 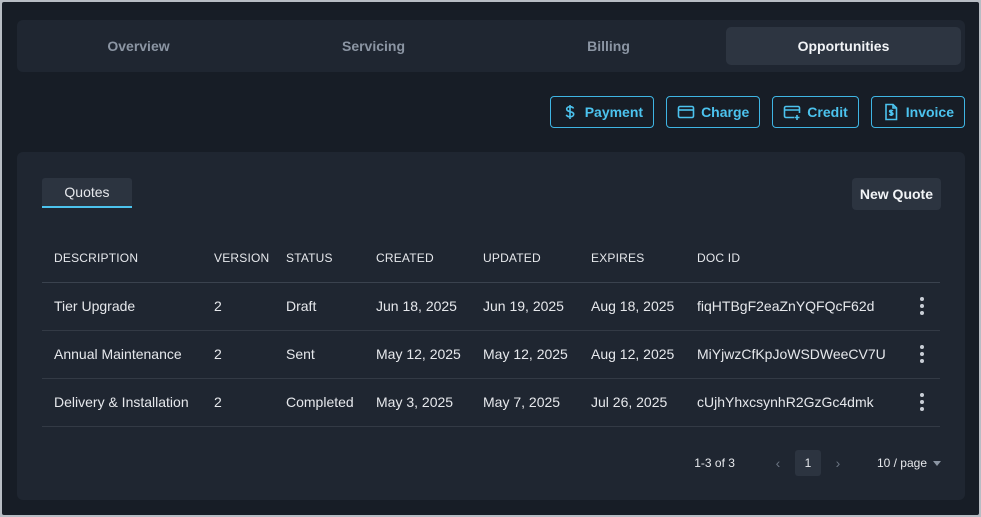 I want to click on payment-button: Payment, so click(x=602, y=112).